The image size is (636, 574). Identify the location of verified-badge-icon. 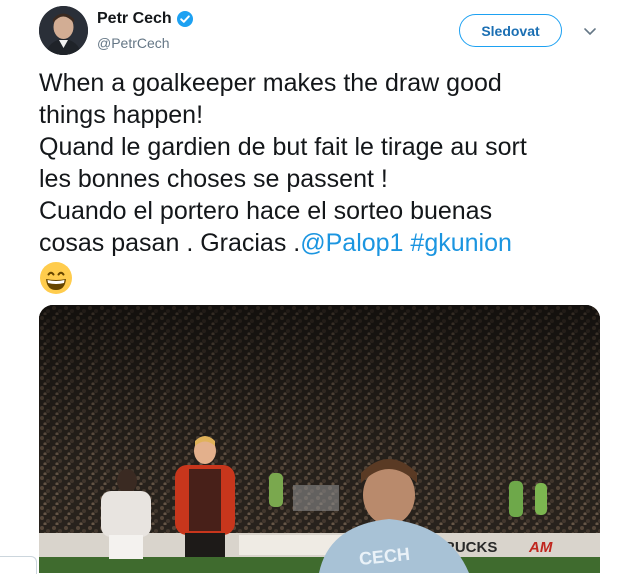
(185, 19).